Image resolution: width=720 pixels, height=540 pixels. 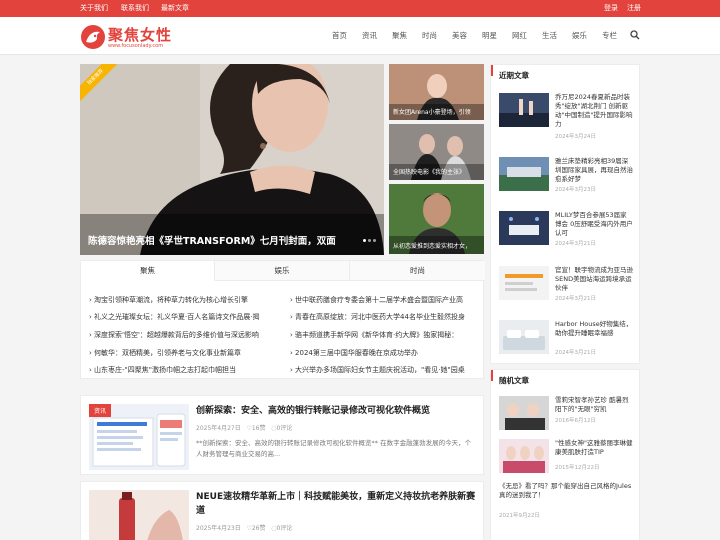 I want to click on list-item: › 大兴举办多场国际妇女节主题庆祝活动，"看见·她"园桌, so click(x=383, y=370).